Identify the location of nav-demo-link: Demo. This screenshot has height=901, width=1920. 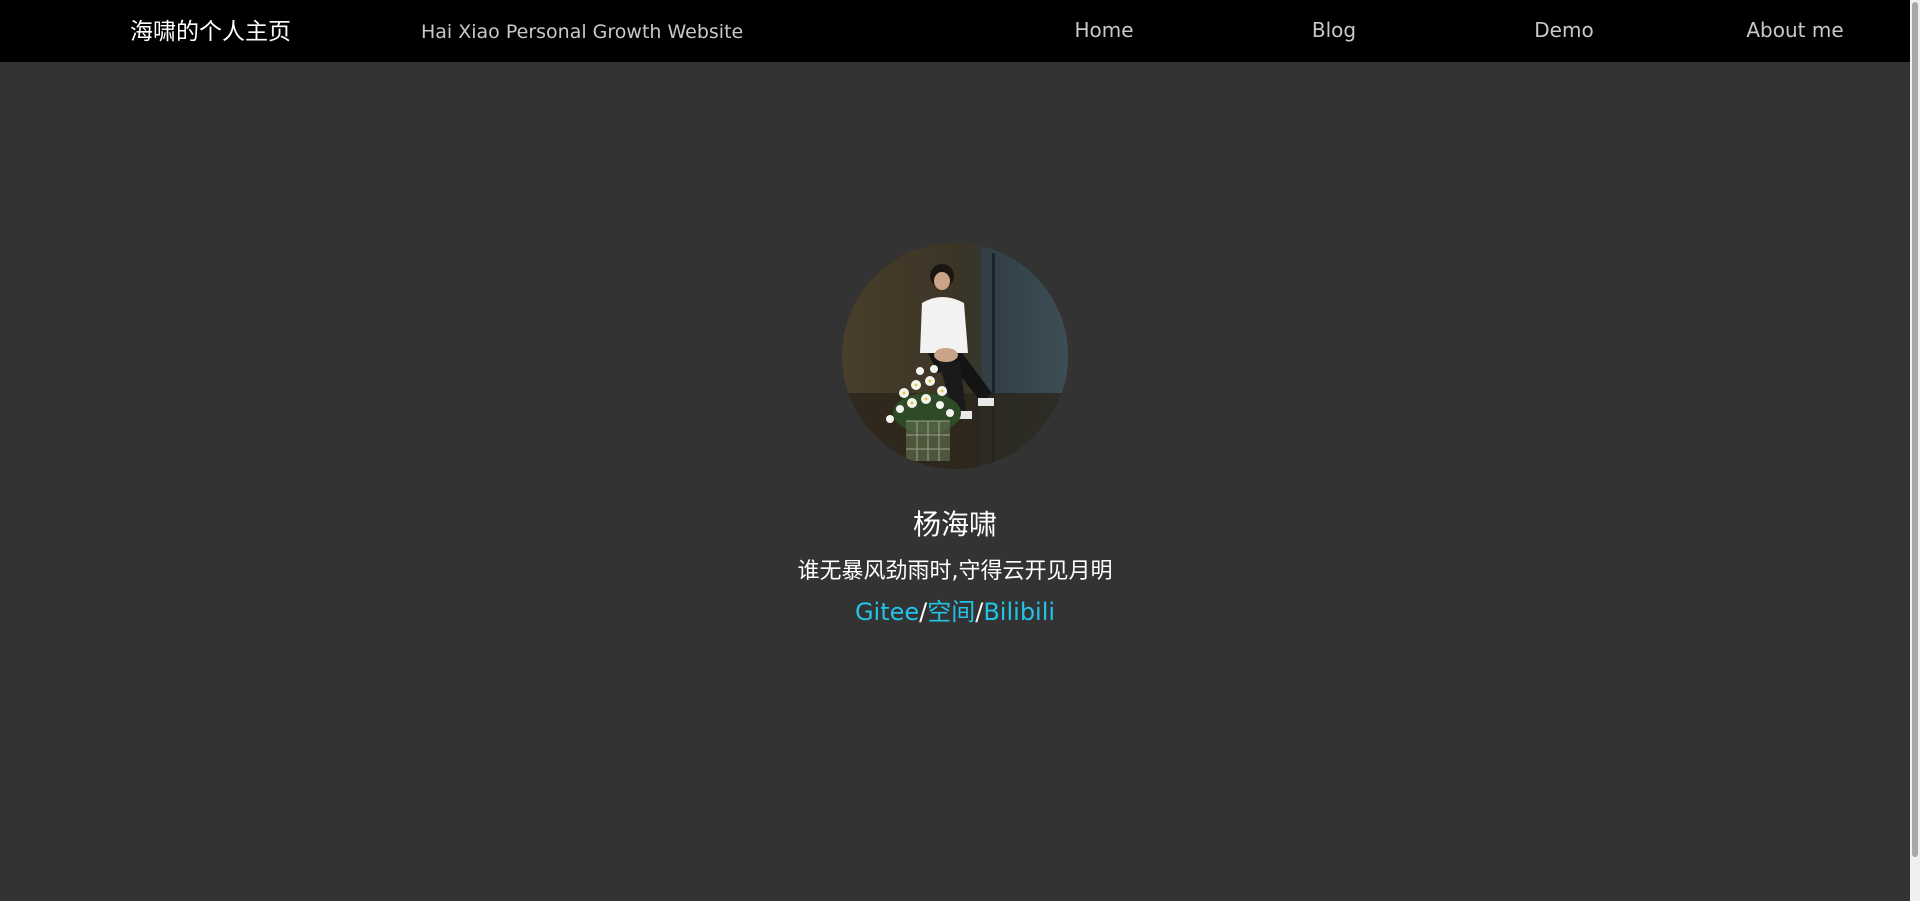
(1563, 30).